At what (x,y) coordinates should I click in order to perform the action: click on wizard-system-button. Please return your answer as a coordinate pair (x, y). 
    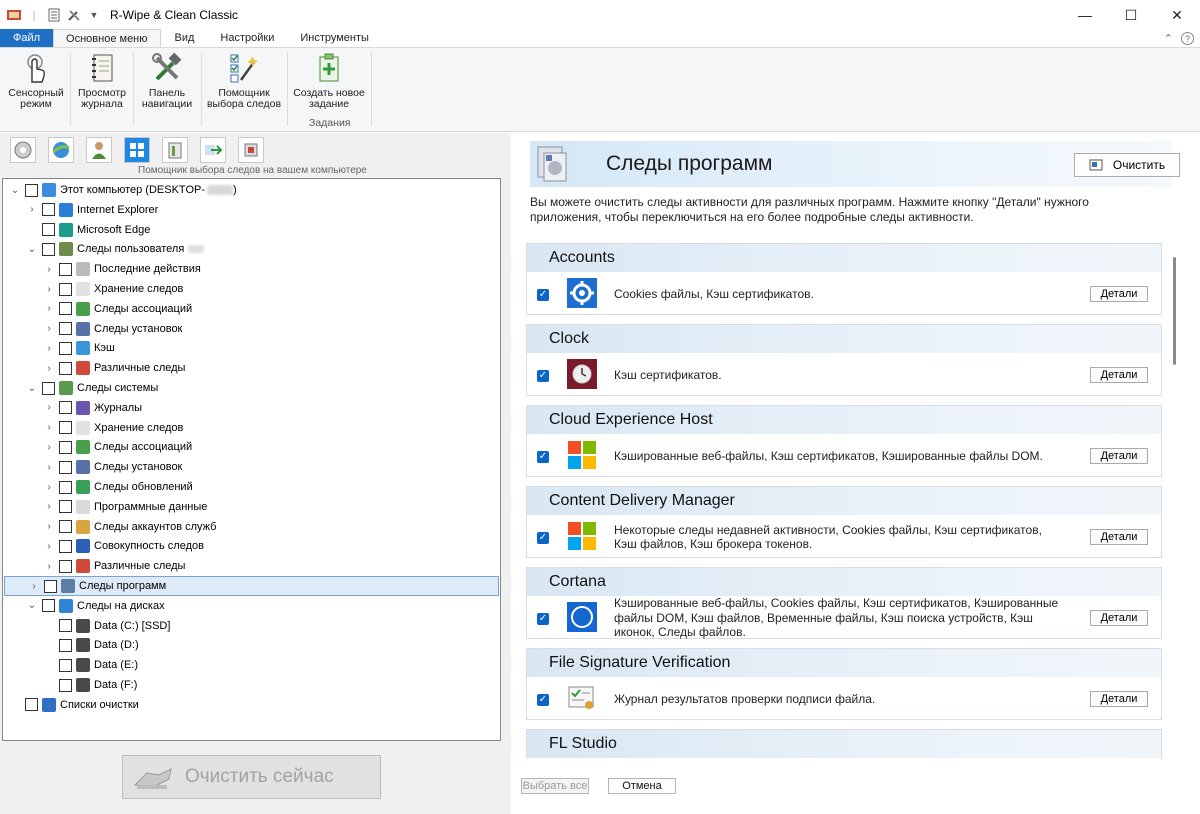
    Looking at the image, I should click on (175, 150).